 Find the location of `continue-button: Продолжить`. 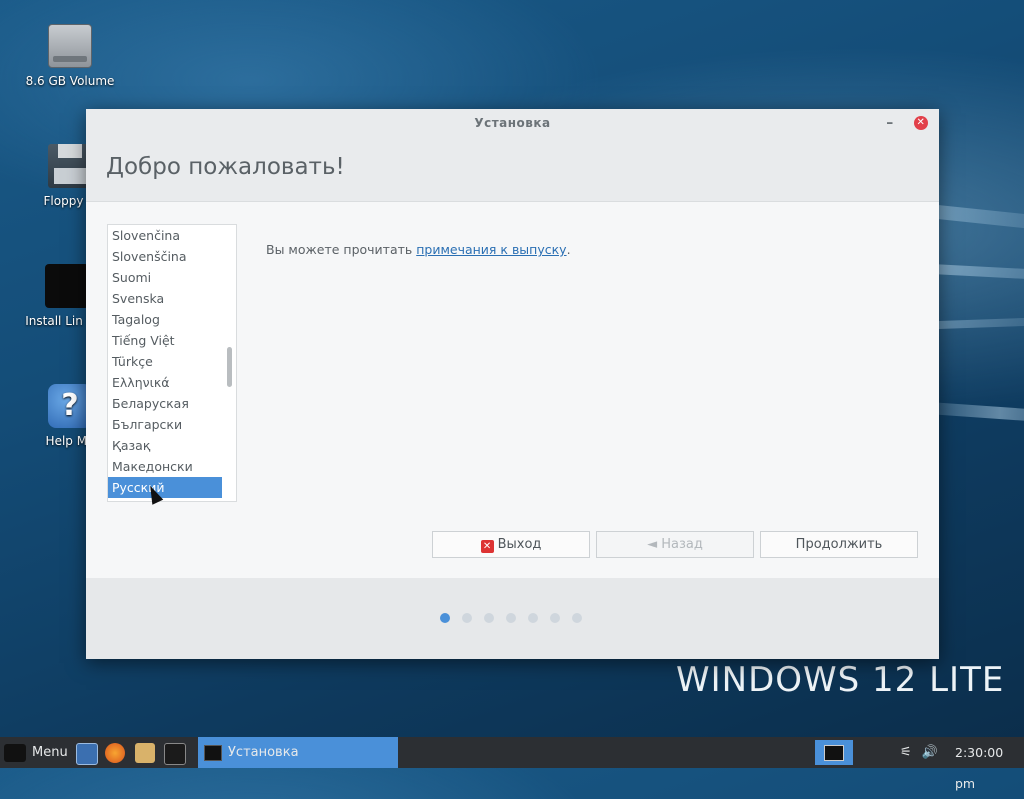

continue-button: Продолжить is located at coordinates (839, 544).